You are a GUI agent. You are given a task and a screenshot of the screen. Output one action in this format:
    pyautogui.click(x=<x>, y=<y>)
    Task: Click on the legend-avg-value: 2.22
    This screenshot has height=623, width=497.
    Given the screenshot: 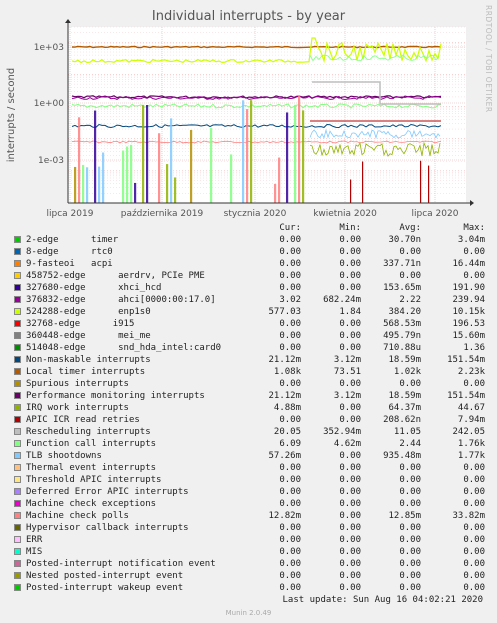 What is the action you would take?
    pyautogui.click(x=410, y=300)
    